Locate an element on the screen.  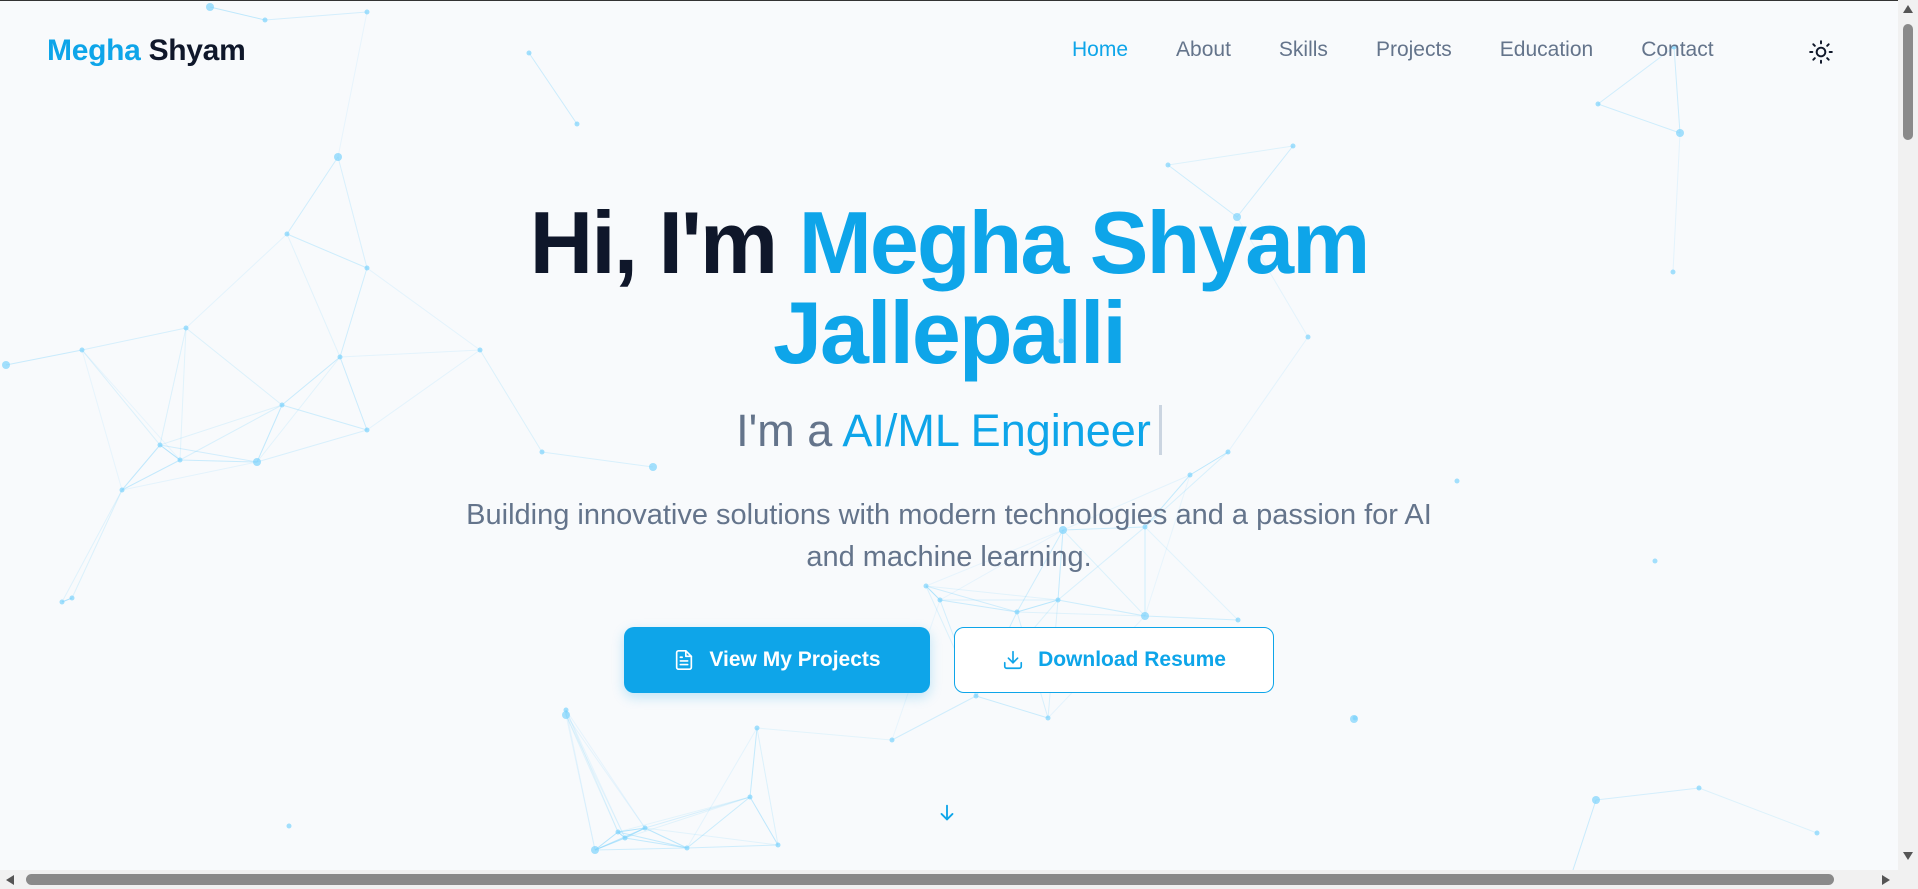
nav-link-about: About is located at coordinates (1203, 50).